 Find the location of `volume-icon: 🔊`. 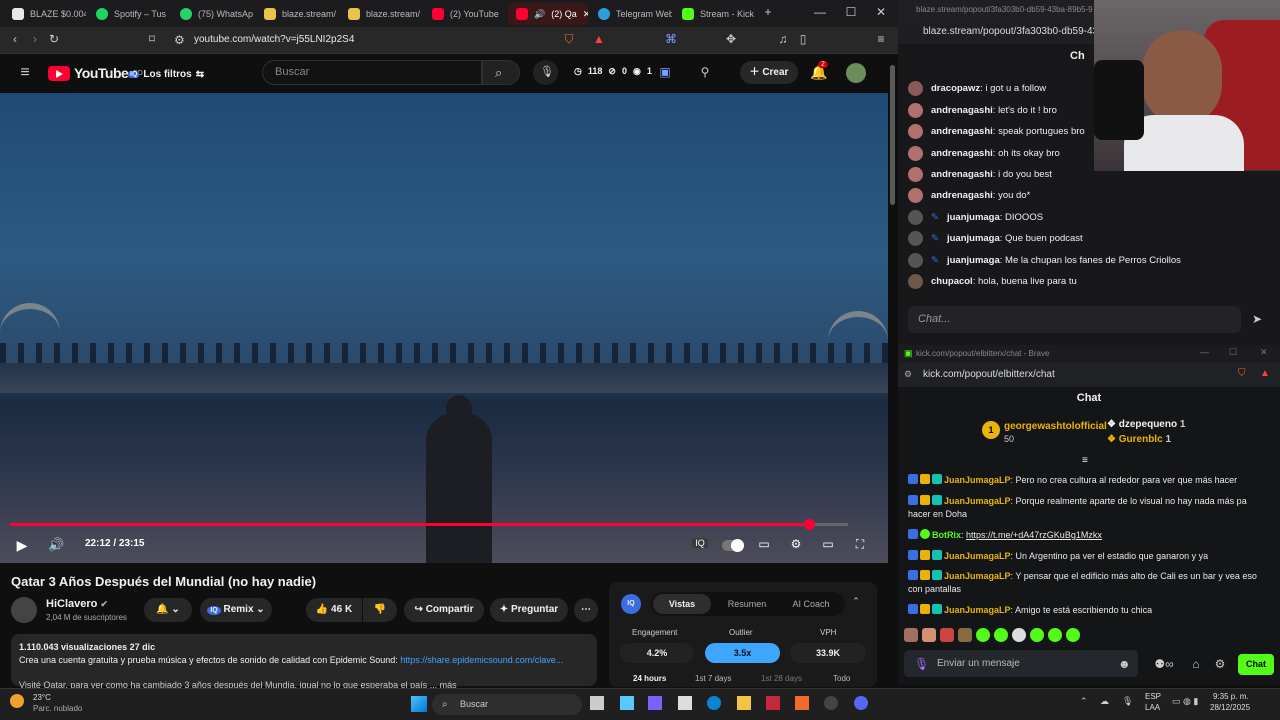

volume-icon: 🔊 is located at coordinates (56, 545).